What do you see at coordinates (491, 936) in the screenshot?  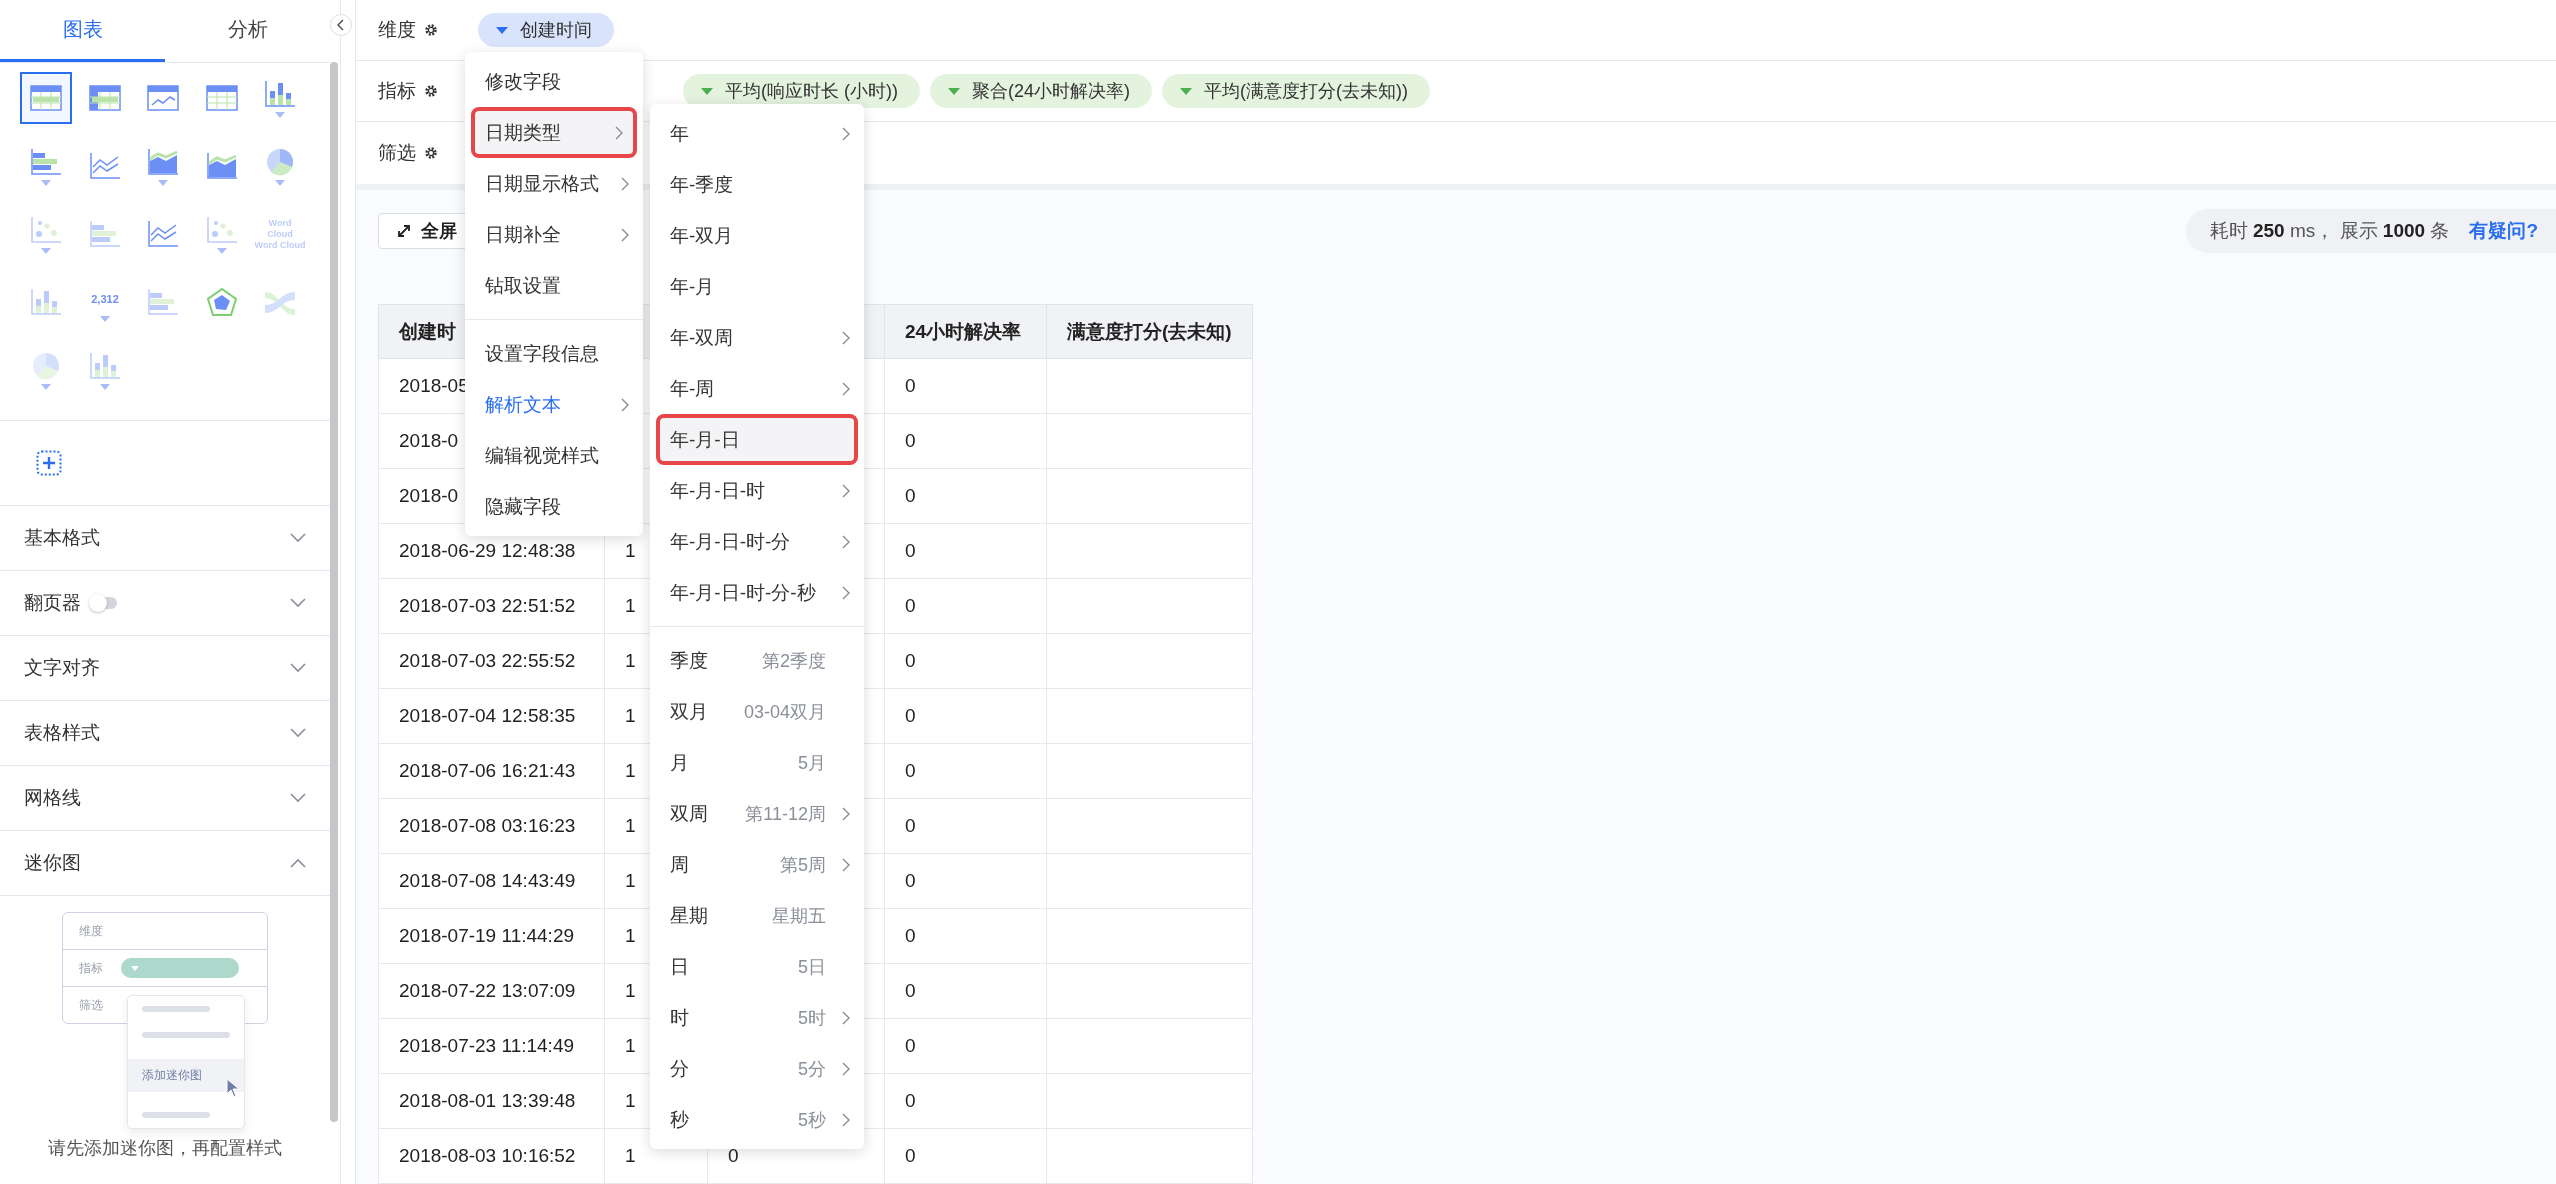 I see `table-cell: 2018-07-19 11:44:29` at bounding box center [491, 936].